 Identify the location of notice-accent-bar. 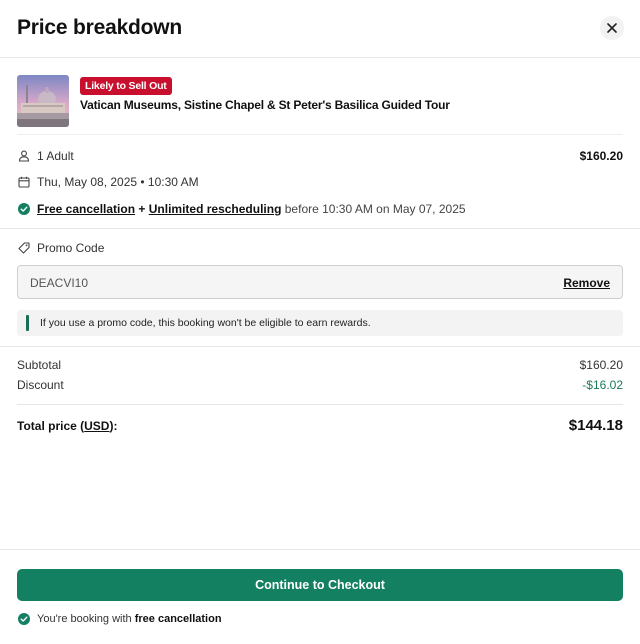
(27, 323).